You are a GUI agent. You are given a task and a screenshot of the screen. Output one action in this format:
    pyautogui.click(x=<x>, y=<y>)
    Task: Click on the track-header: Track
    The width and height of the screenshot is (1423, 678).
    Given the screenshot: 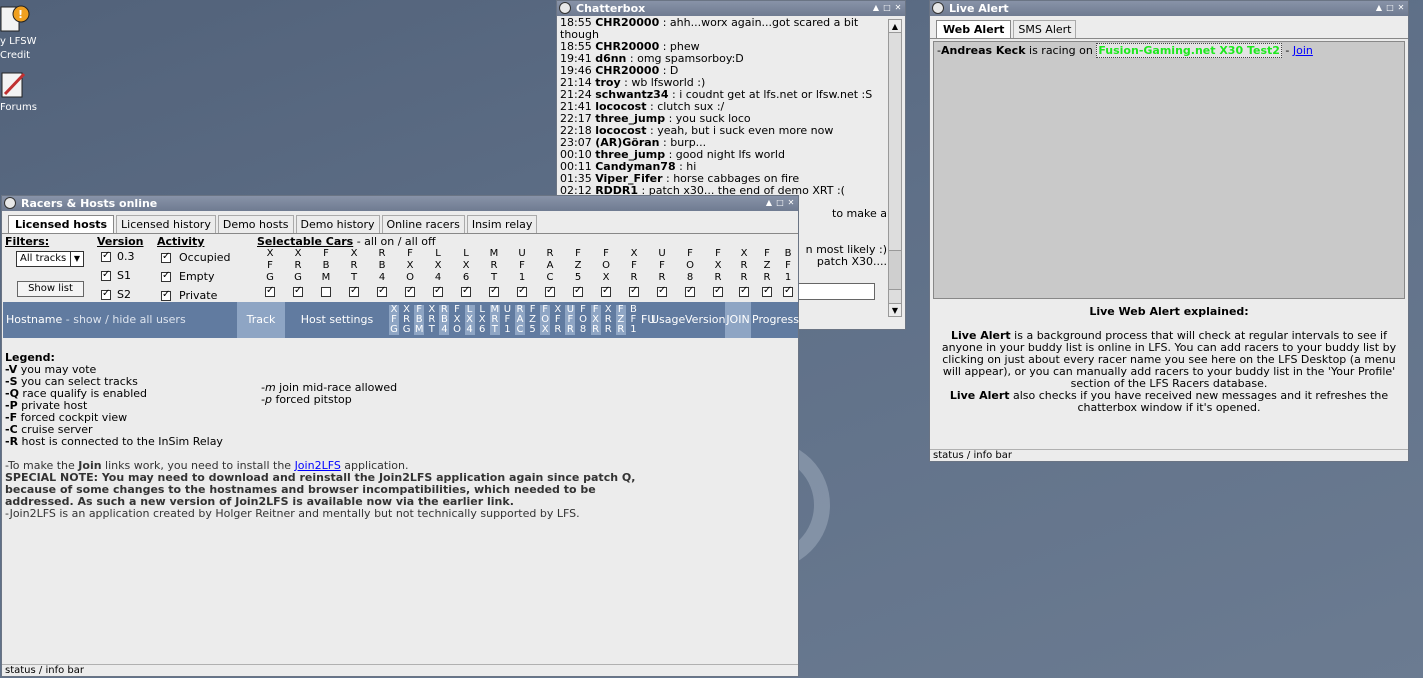 What is the action you would take?
    pyautogui.click(x=261, y=320)
    